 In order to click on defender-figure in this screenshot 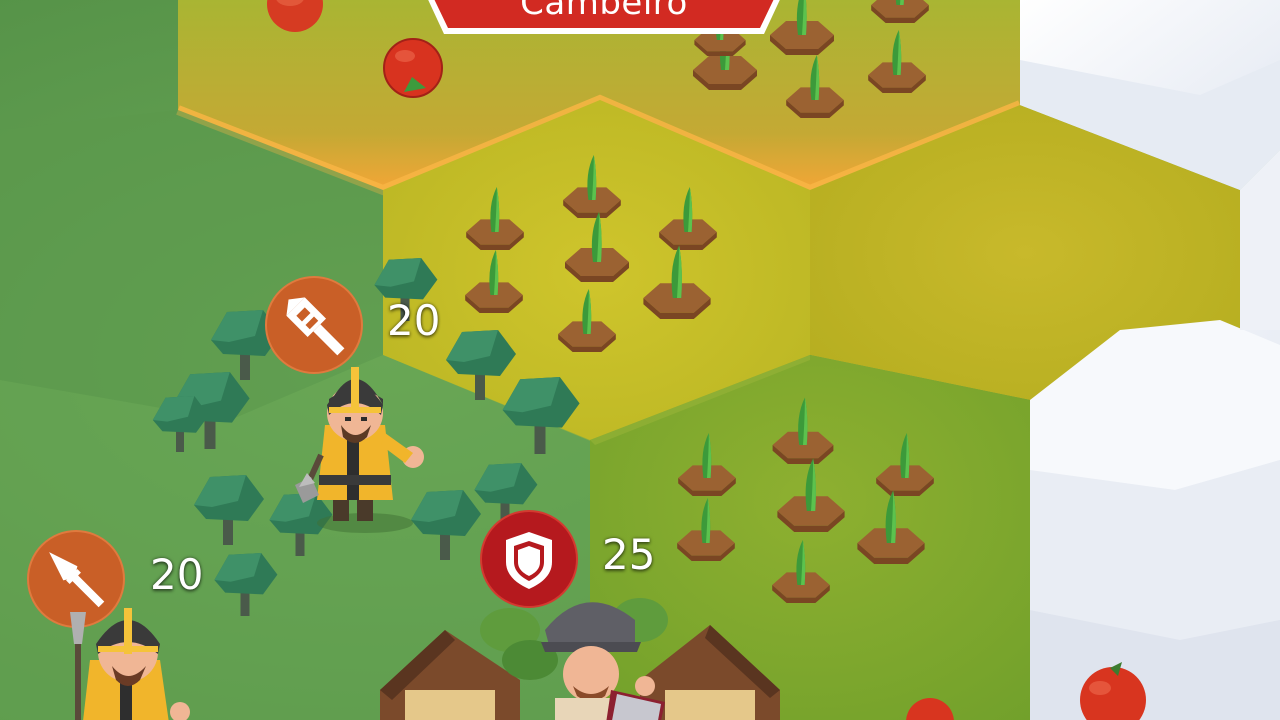, I will do `click(605, 655)`.